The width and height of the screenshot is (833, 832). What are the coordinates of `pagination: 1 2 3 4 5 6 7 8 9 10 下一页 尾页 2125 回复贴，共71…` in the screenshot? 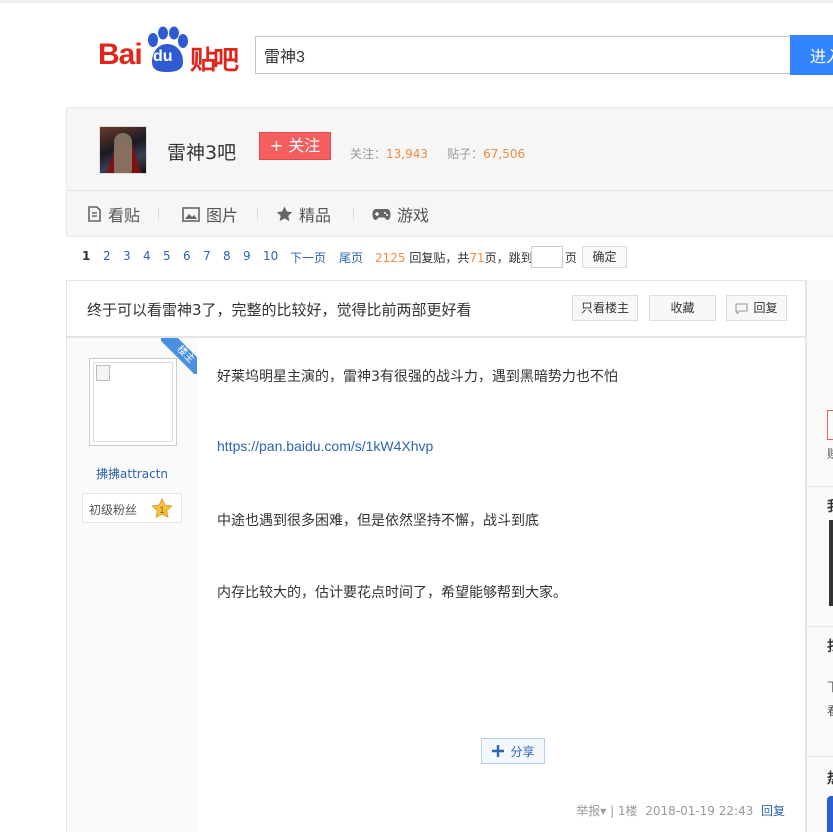 It's located at (436, 258).